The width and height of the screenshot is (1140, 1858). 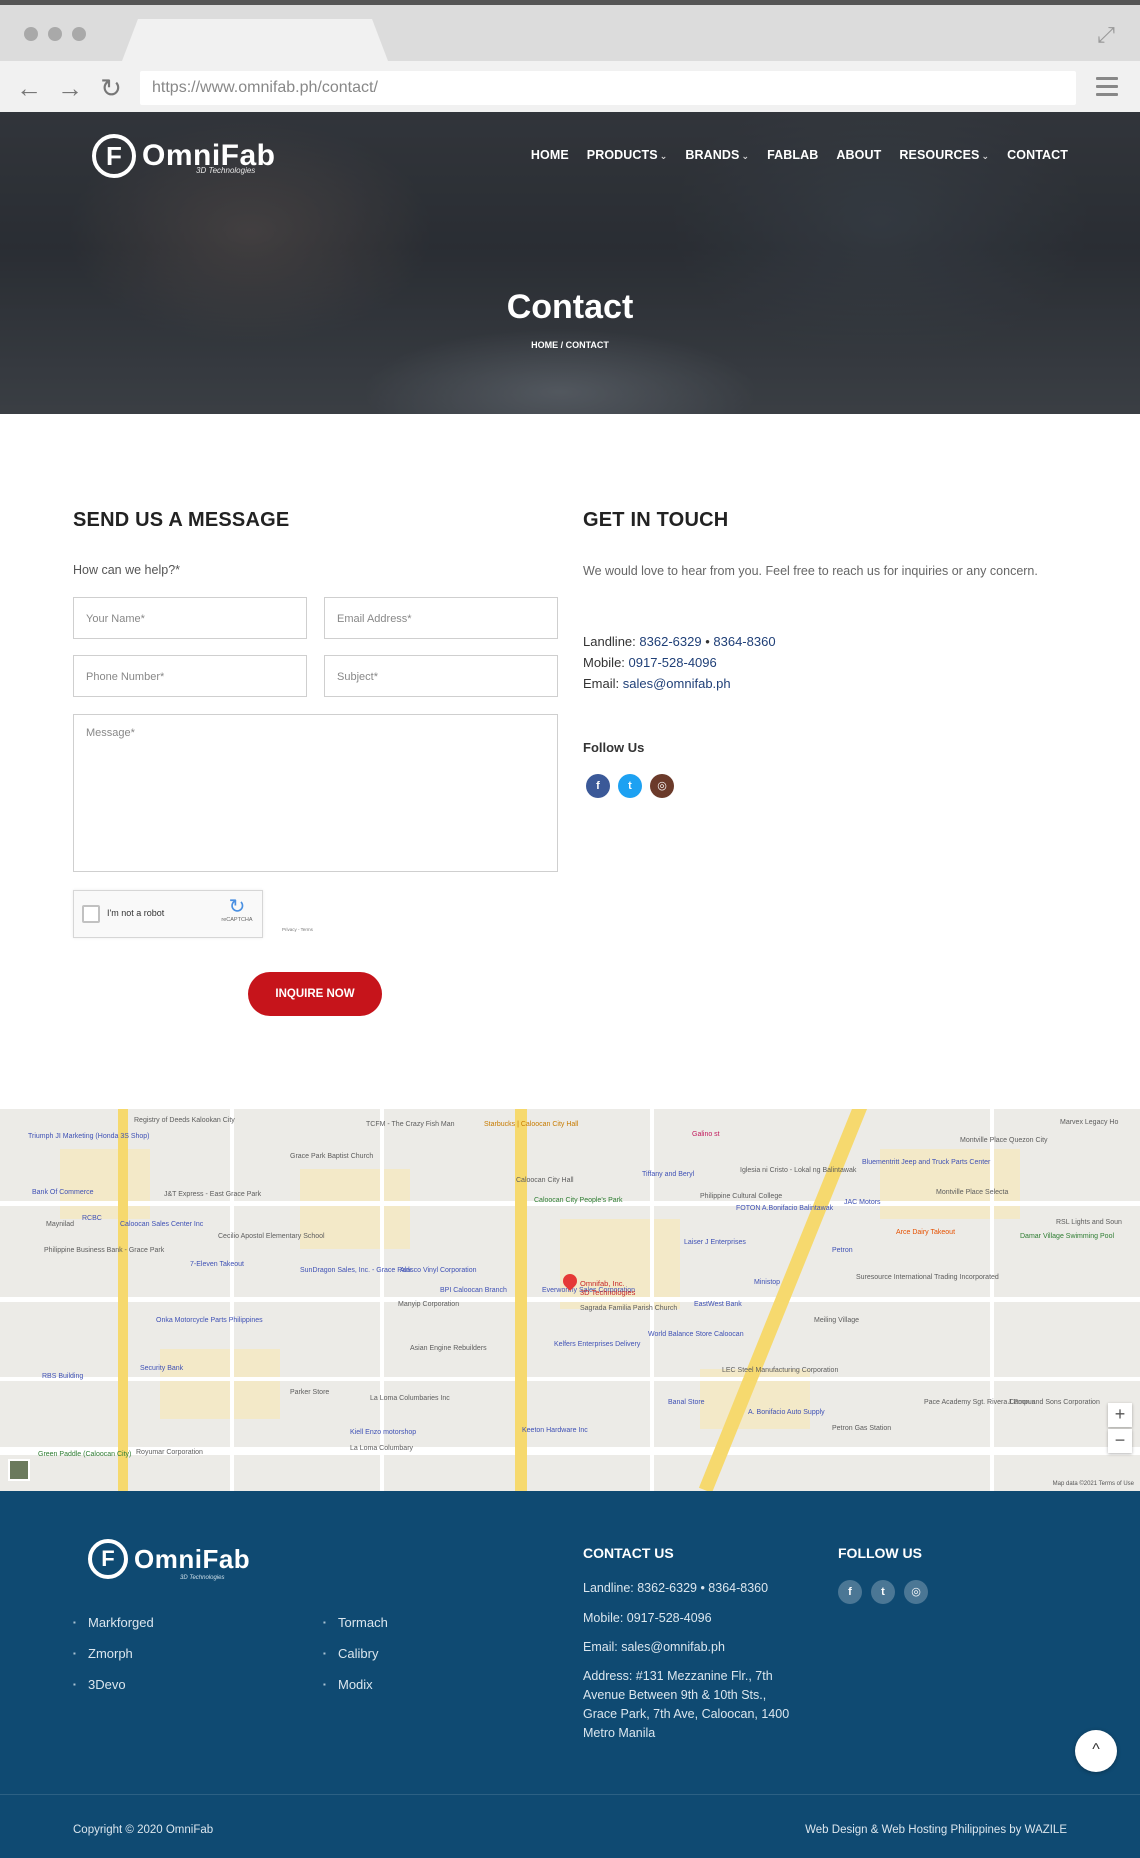 I want to click on expand-icon: ⤢, so click(x=1106, y=35).